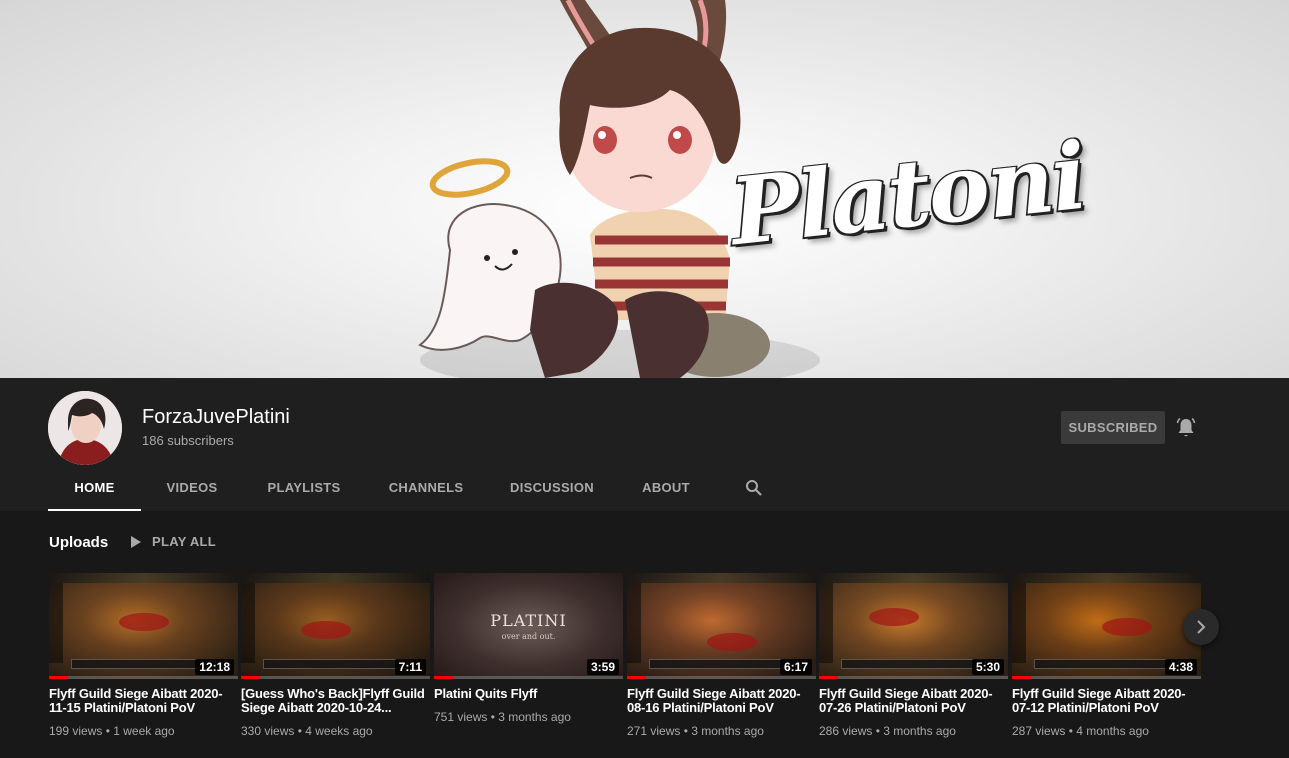 The image size is (1289, 758). I want to click on video-duration: 4:38, so click(1180, 667).